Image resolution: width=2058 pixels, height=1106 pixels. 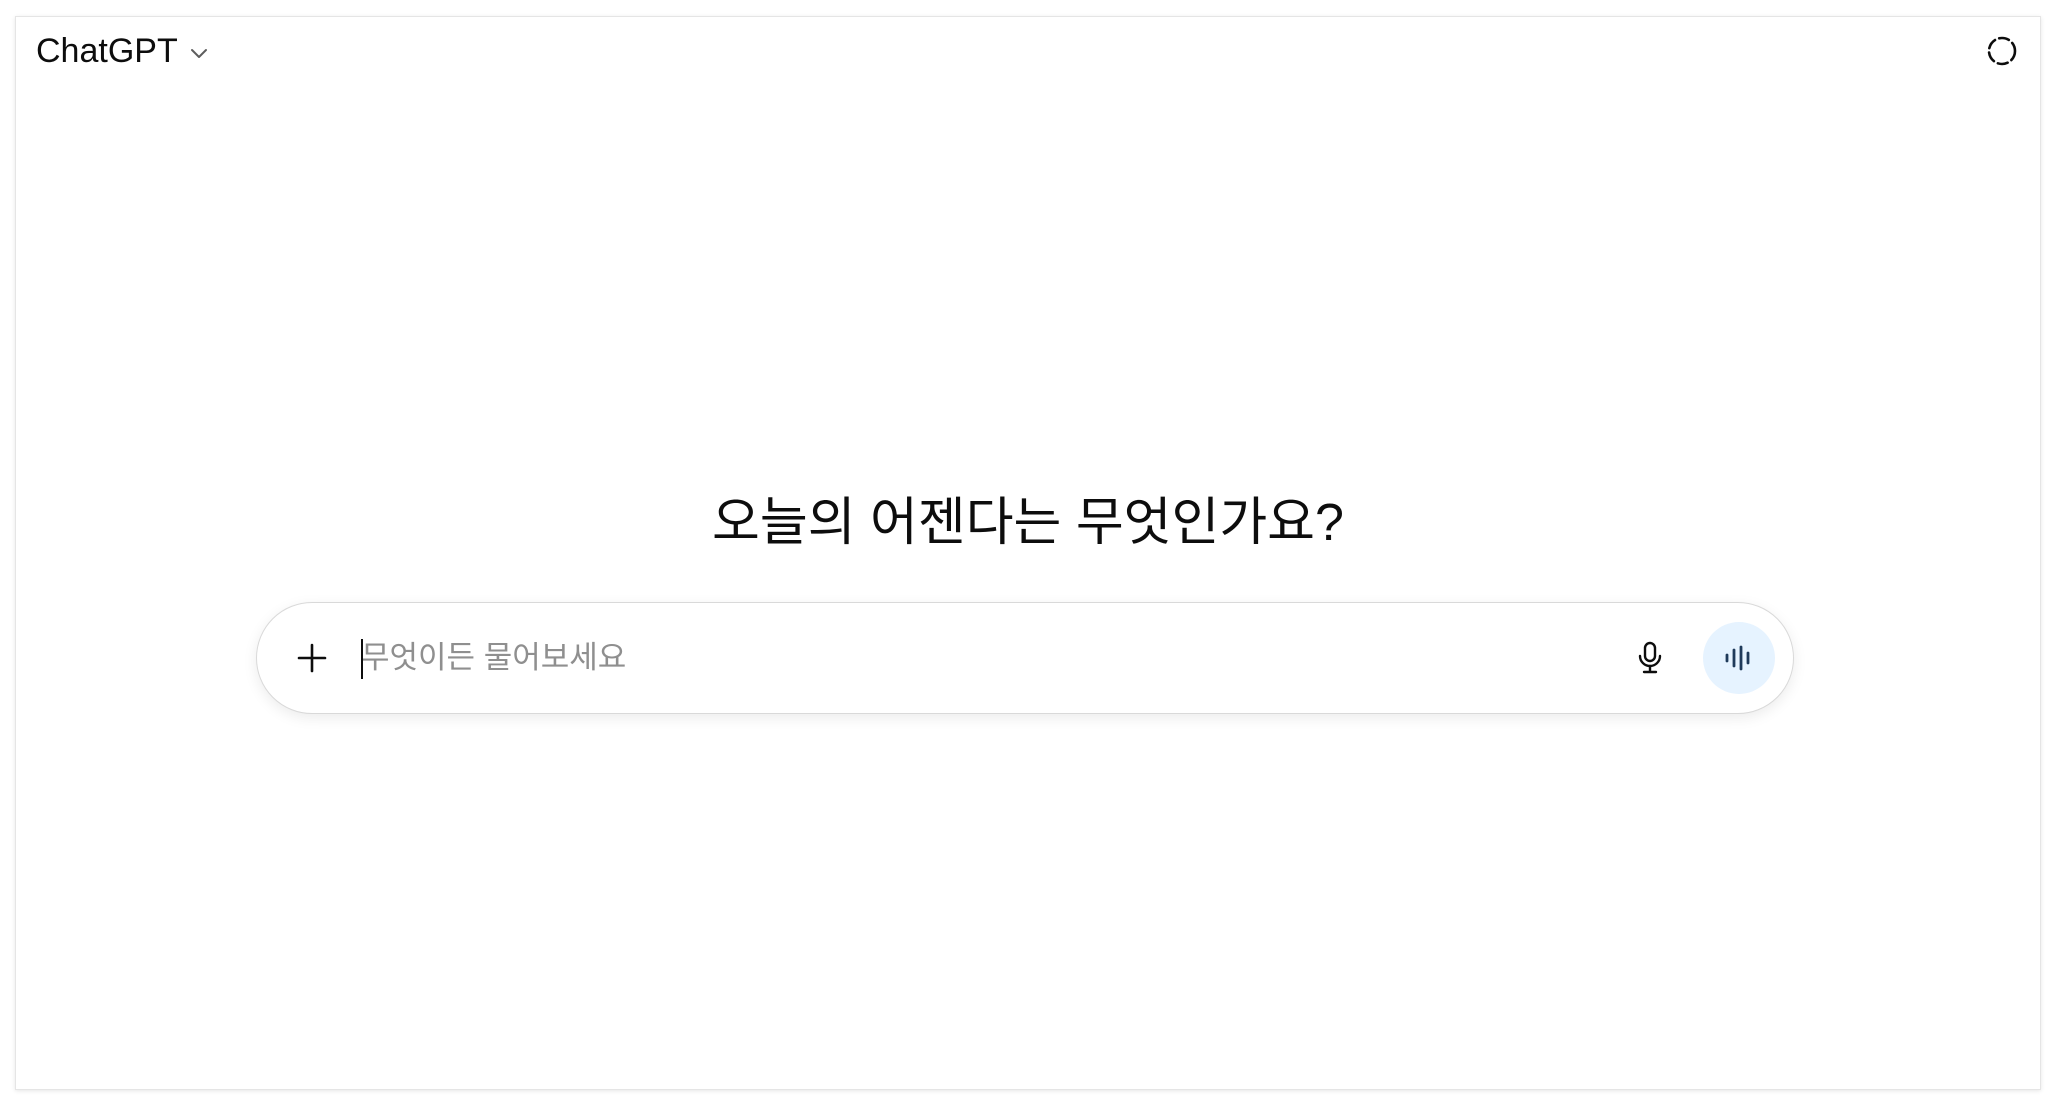 I want to click on prompt-input, so click(x=961, y=658).